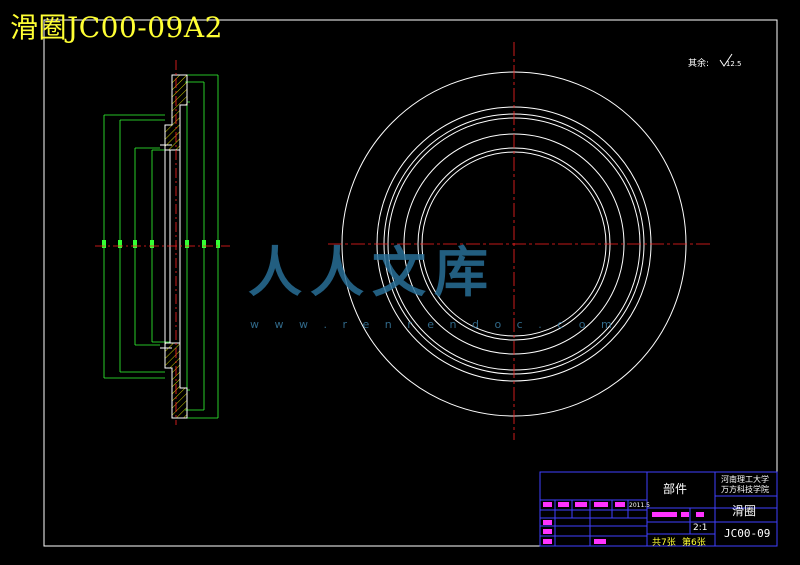 This screenshot has width=800, height=565. What do you see at coordinates (434, 324) in the screenshot?
I see `watermark-url: w w w . r e n r e n d o c . c o m` at bounding box center [434, 324].